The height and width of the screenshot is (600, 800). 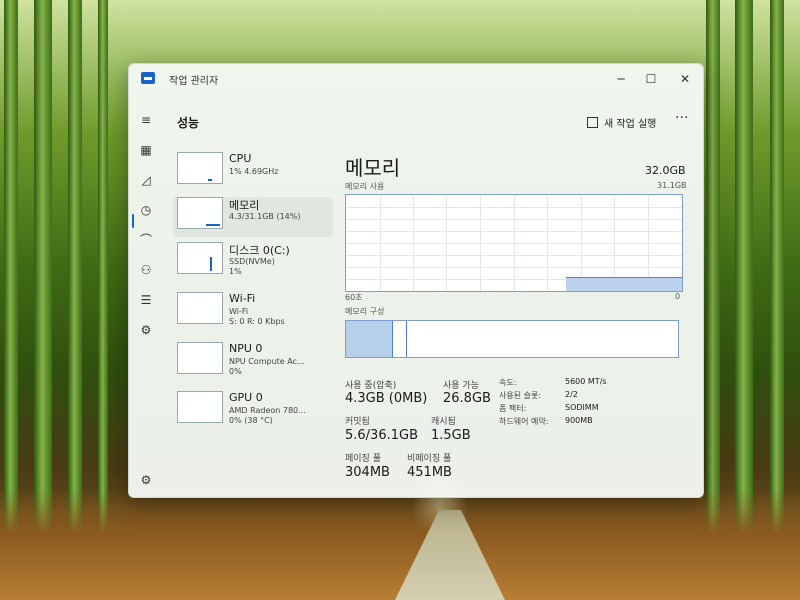 I want to click on disk-spark, so click(x=211, y=264).